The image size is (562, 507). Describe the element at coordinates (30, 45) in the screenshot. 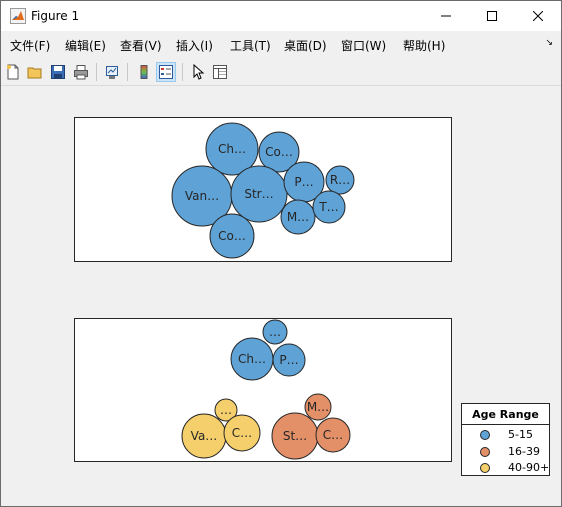

I see `menu-file: 文件(F)` at that location.